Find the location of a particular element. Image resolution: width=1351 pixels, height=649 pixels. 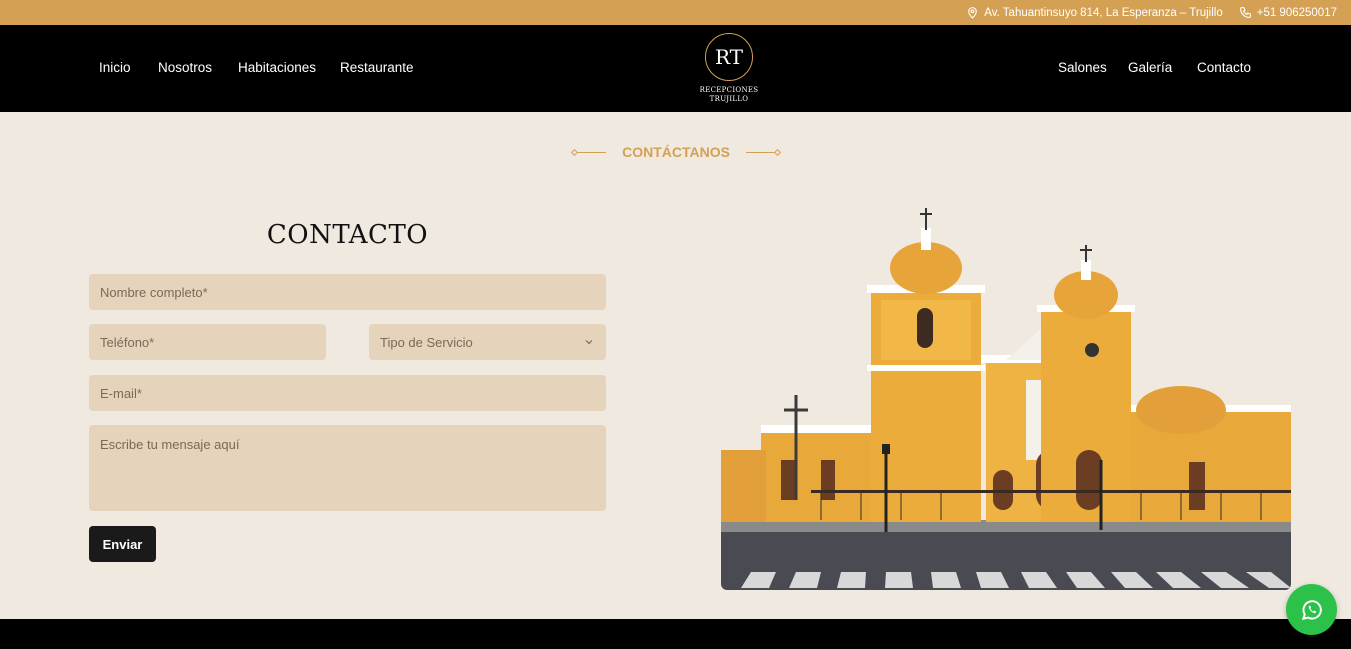

location-icon is located at coordinates (973, 13).